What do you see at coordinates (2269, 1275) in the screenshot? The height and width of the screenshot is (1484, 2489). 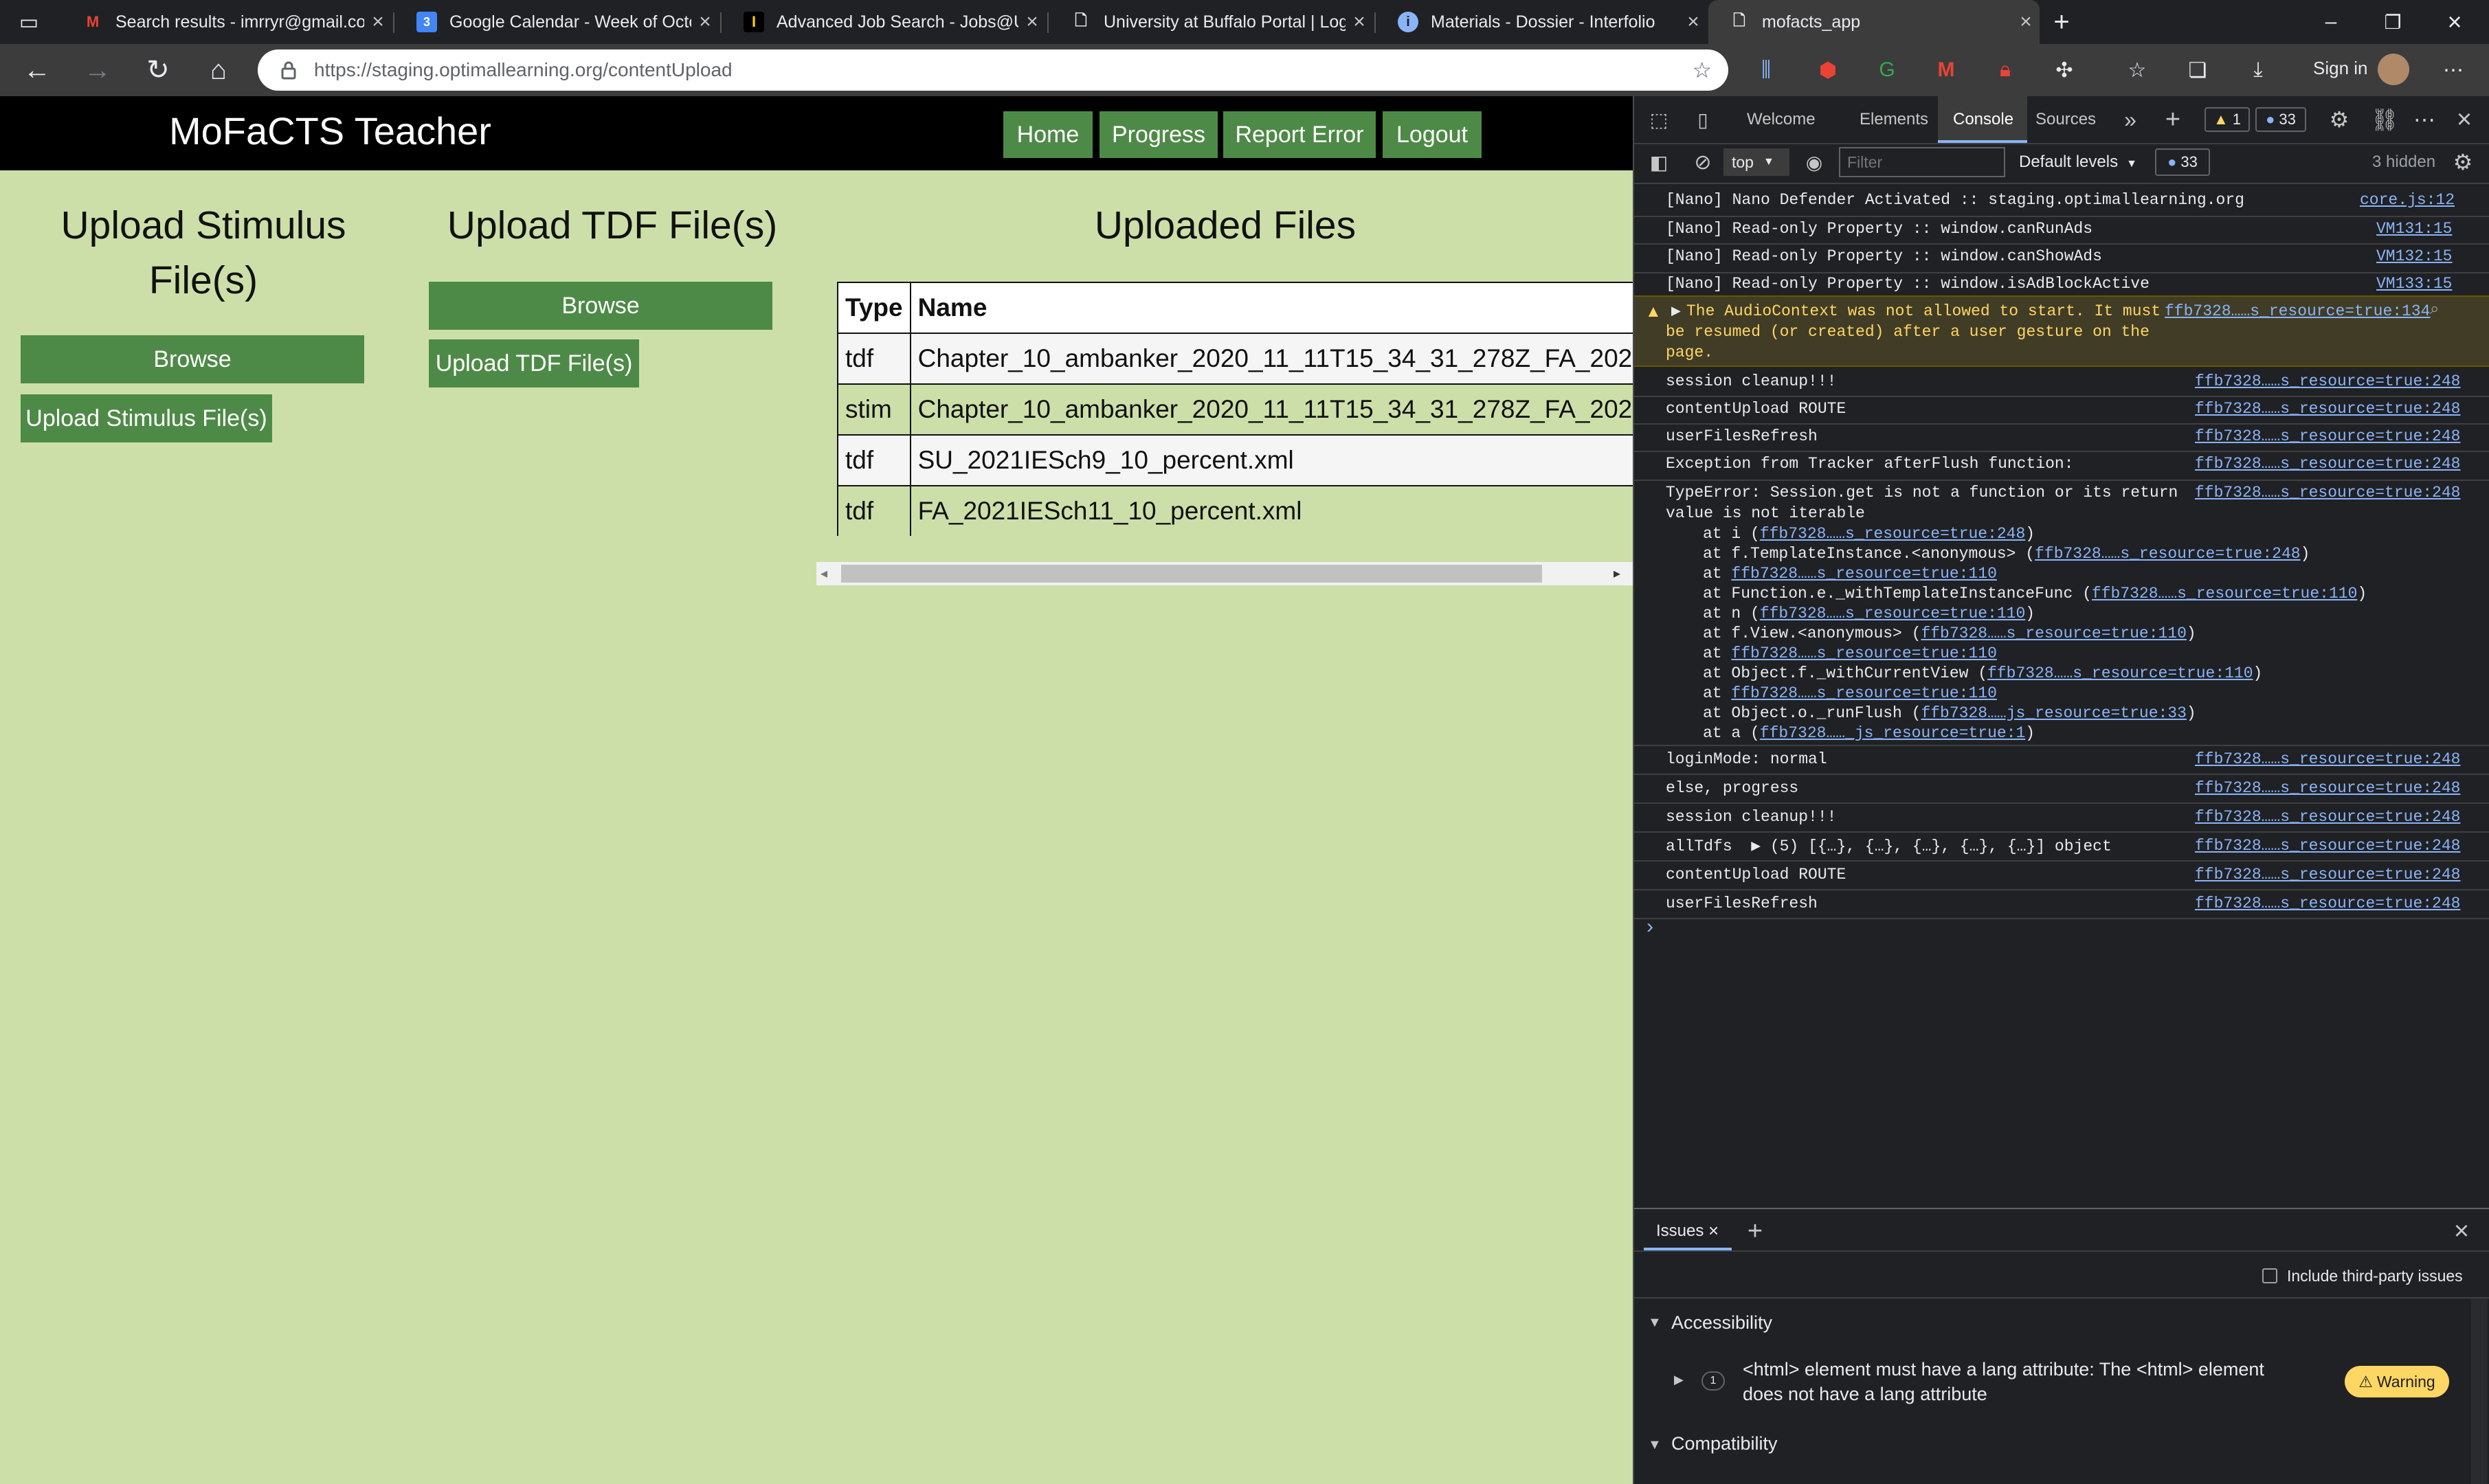 I see `third-party-checkbox` at bounding box center [2269, 1275].